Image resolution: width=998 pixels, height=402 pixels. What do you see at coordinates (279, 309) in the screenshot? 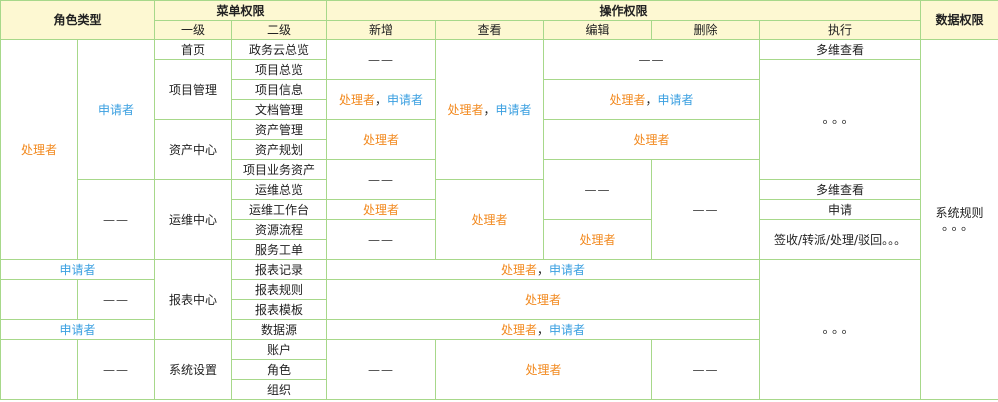
I see `menu-l2-report-template: 报表模板` at bounding box center [279, 309].